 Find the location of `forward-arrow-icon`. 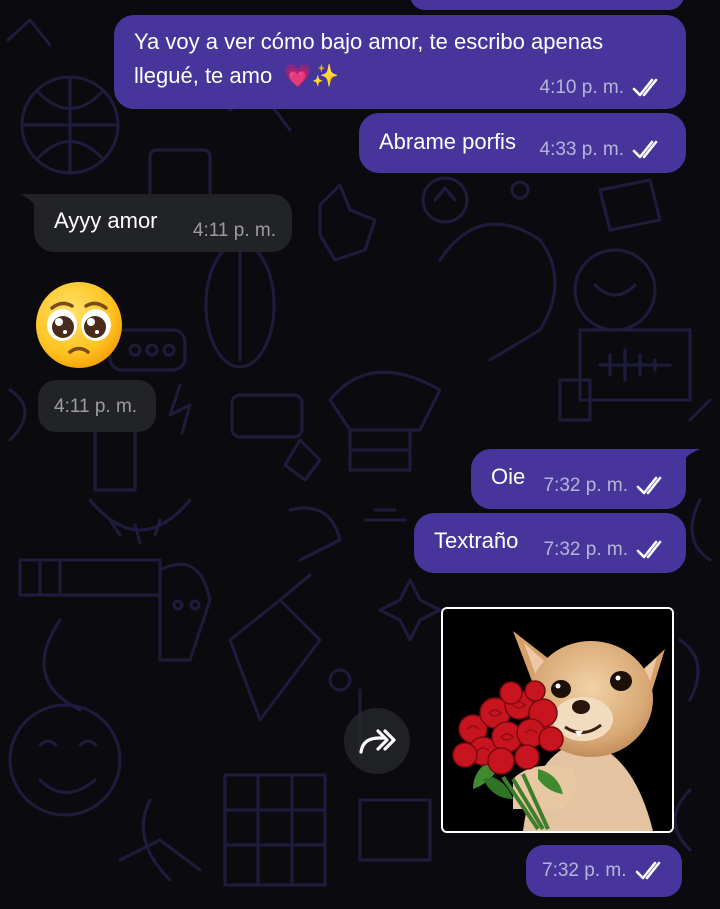

forward-arrow-icon is located at coordinates (377, 741).